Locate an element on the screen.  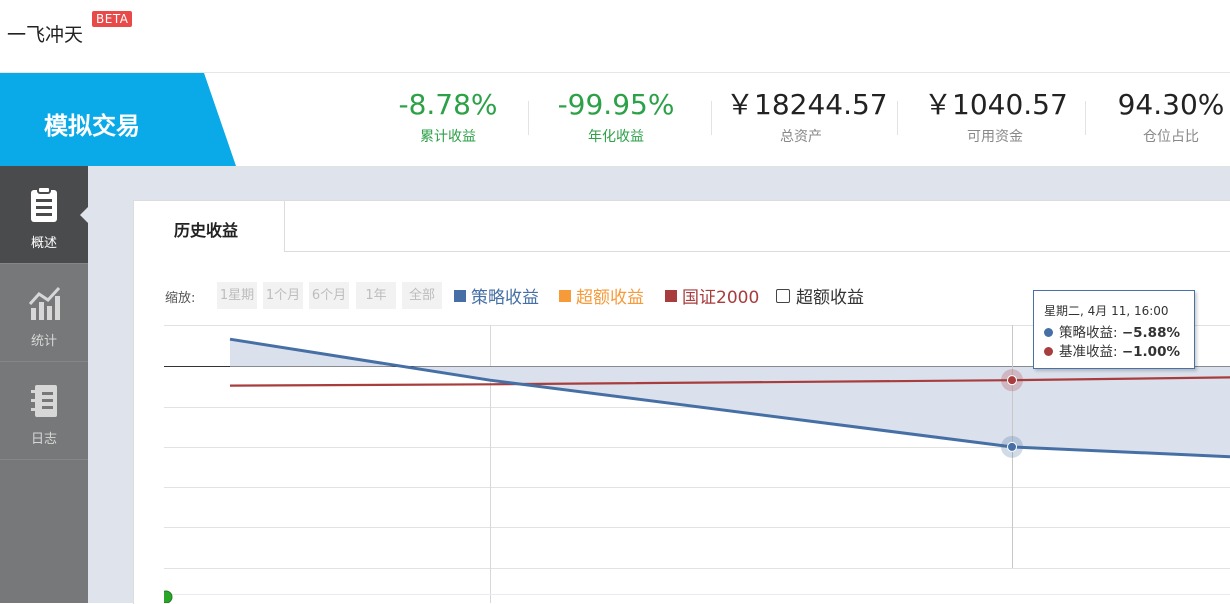
sidebar-item-log: 日志 is located at coordinates (44, 410).